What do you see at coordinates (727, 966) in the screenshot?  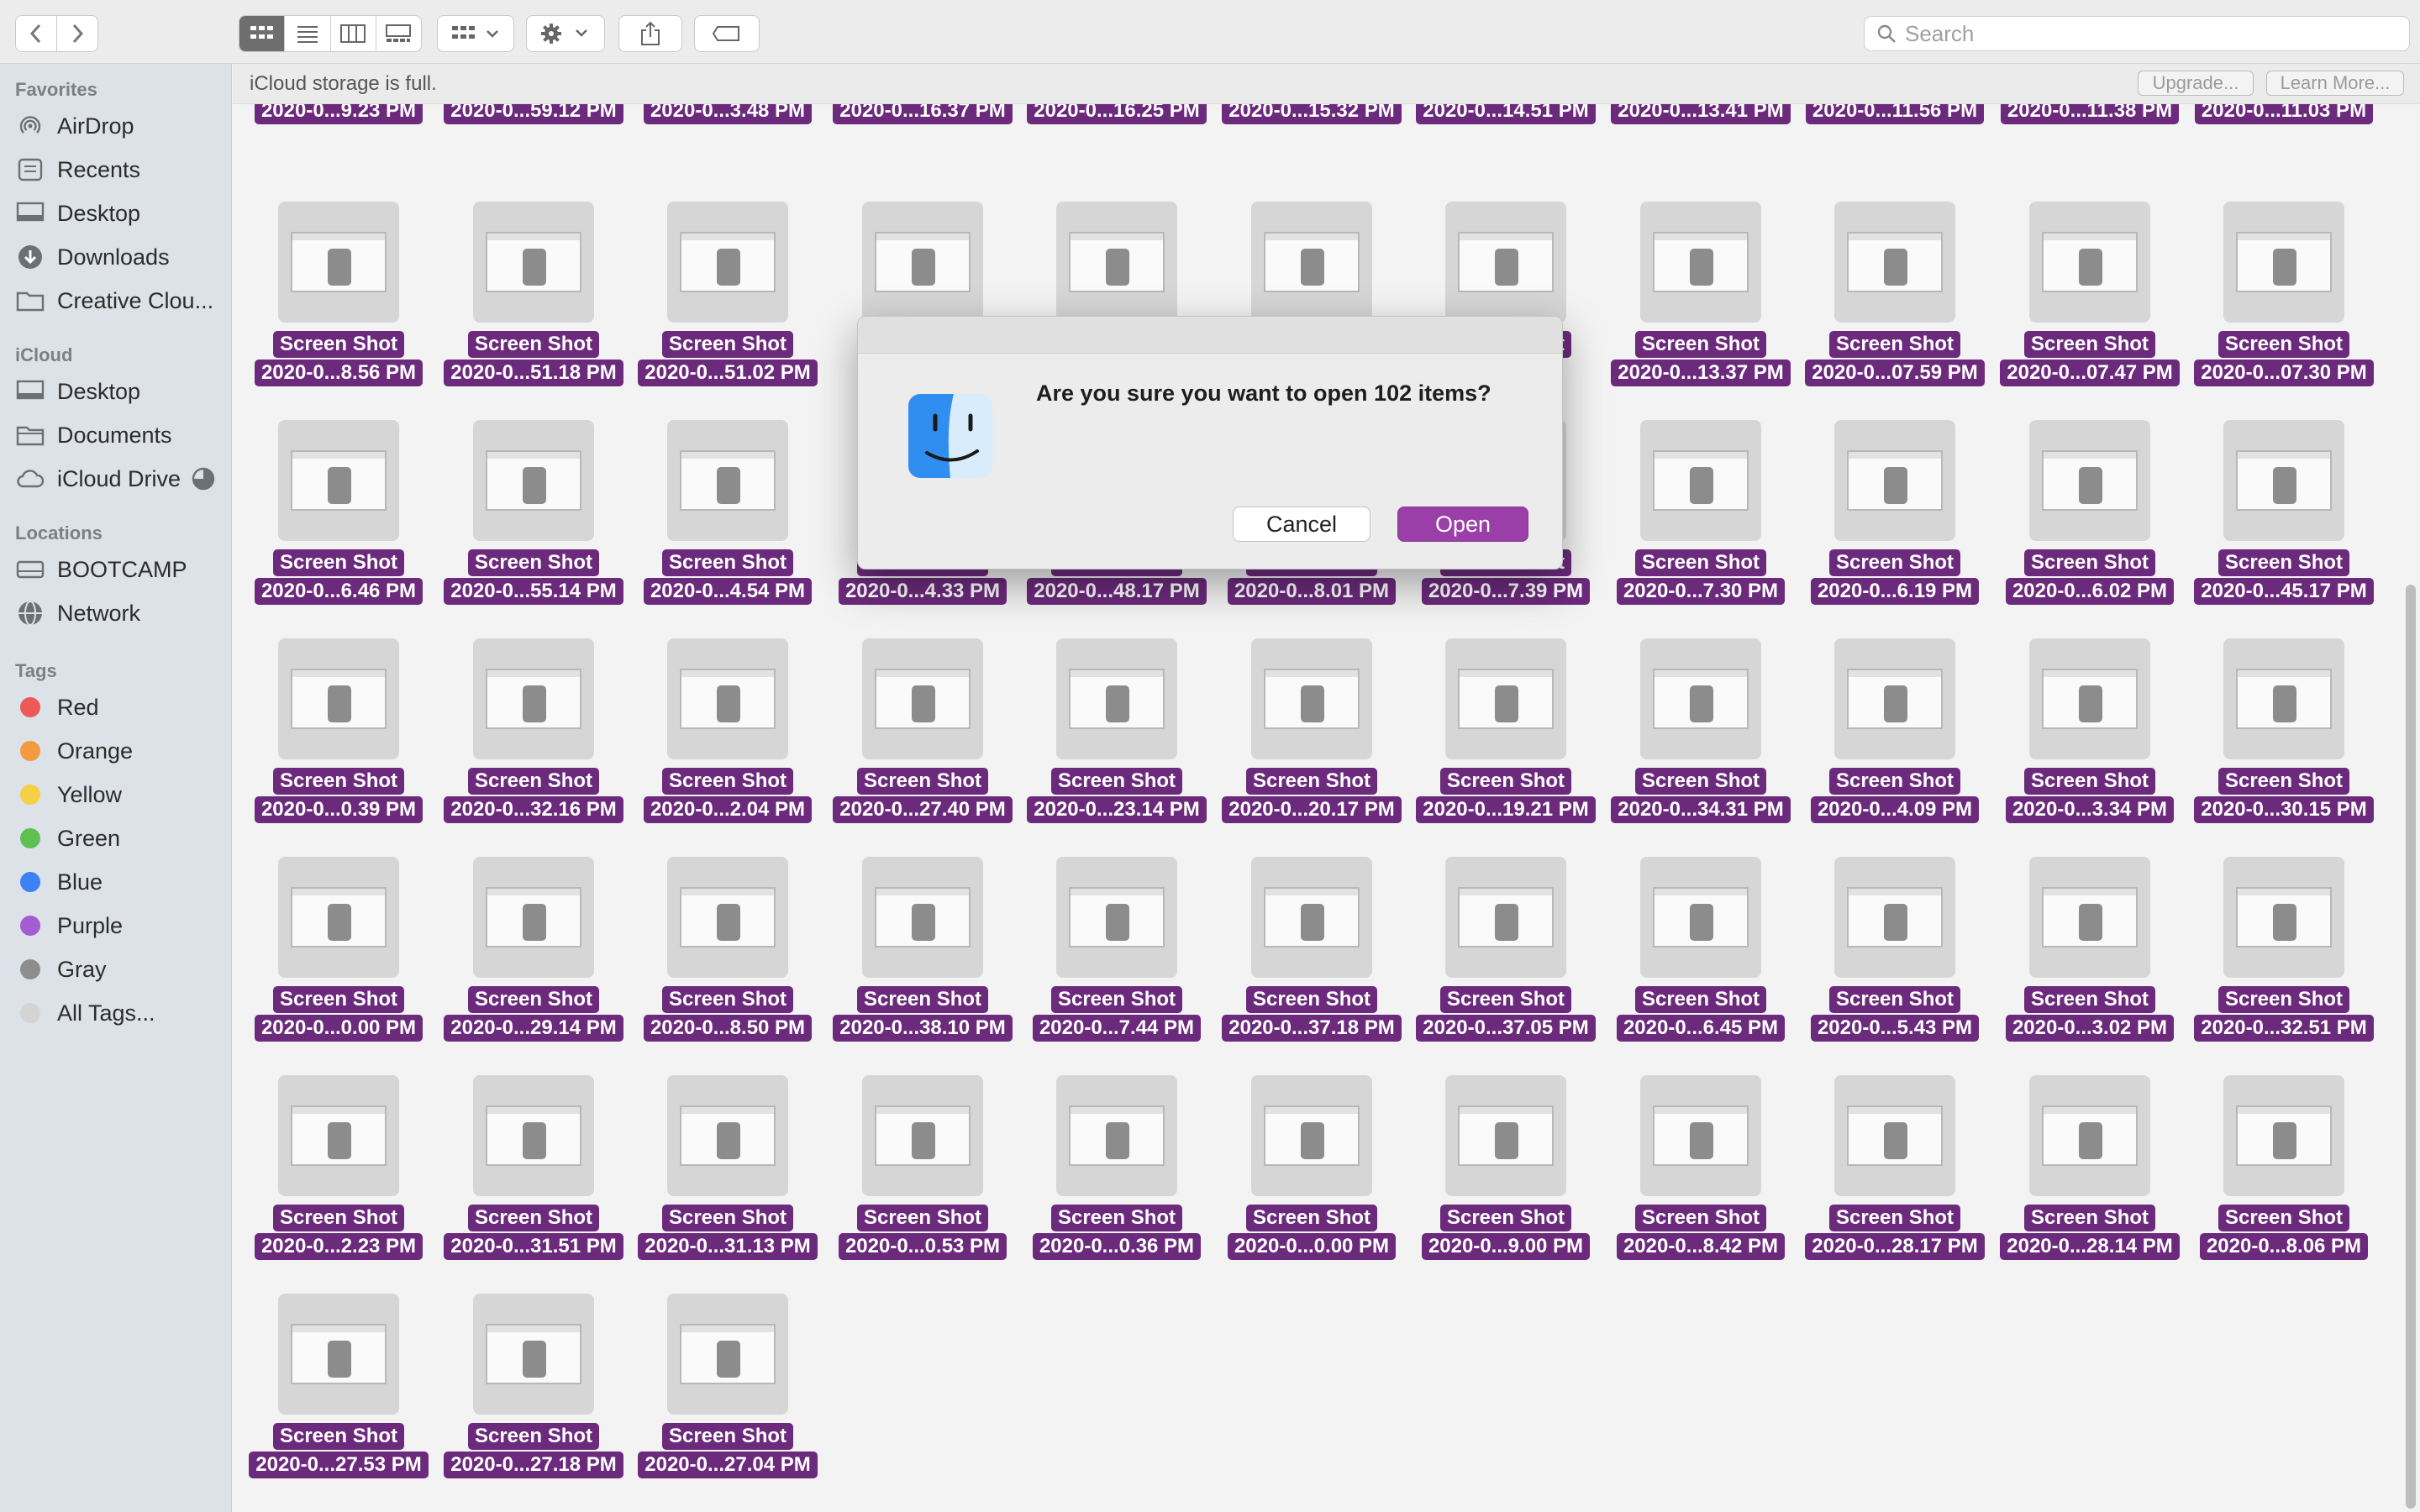 I see `file-item: Screen Shot 2020-0...8.50 PM` at bounding box center [727, 966].